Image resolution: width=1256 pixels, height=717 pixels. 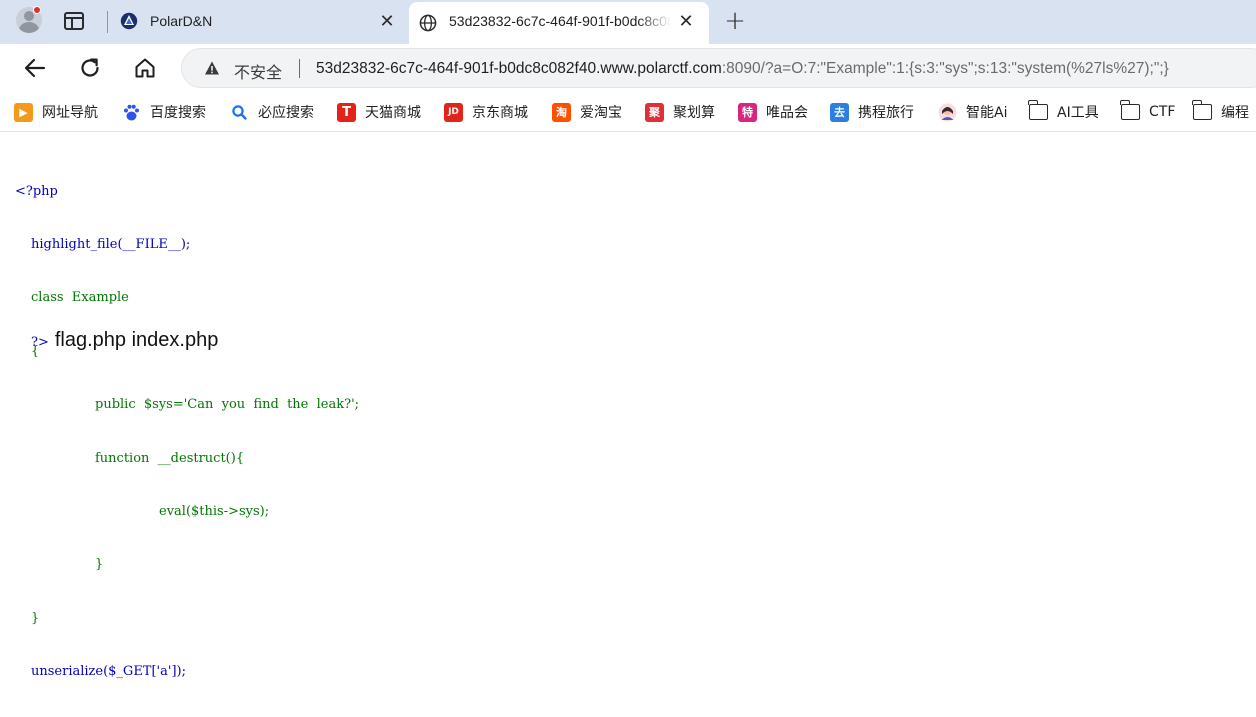 I want to click on bookmark-bing: 必应搜索, so click(x=272, y=112).